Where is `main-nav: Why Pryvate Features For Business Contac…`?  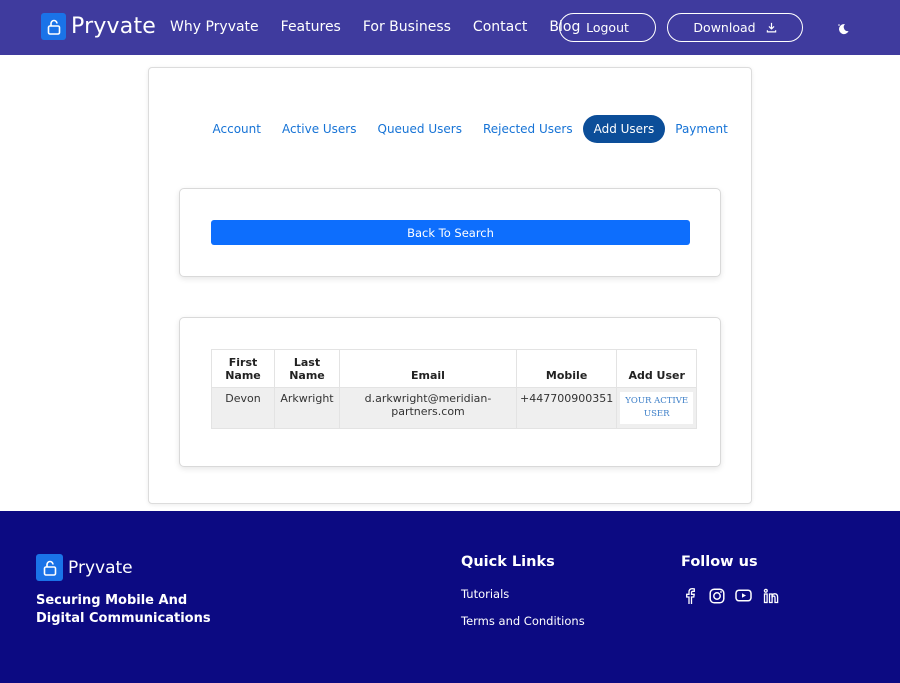
main-nav: Why Pryvate Features For Business Contac… is located at coordinates (386, 27).